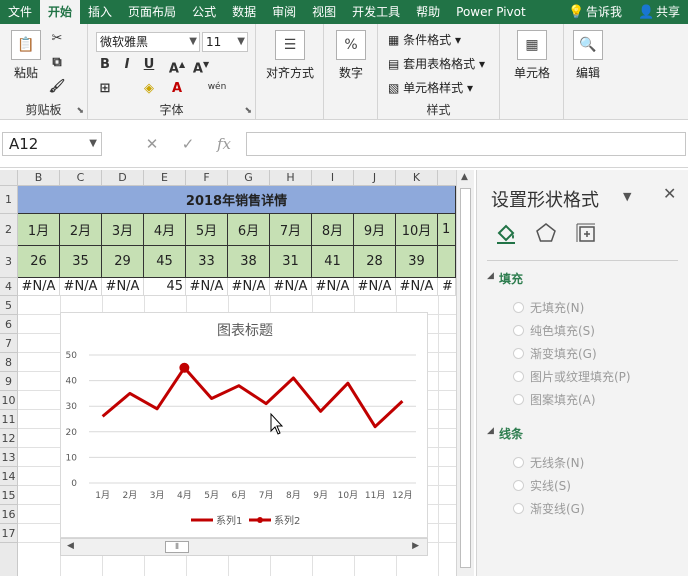 The image size is (688, 576). Describe the element at coordinates (60, 12) in the screenshot. I see `tab-home: 开始` at that location.